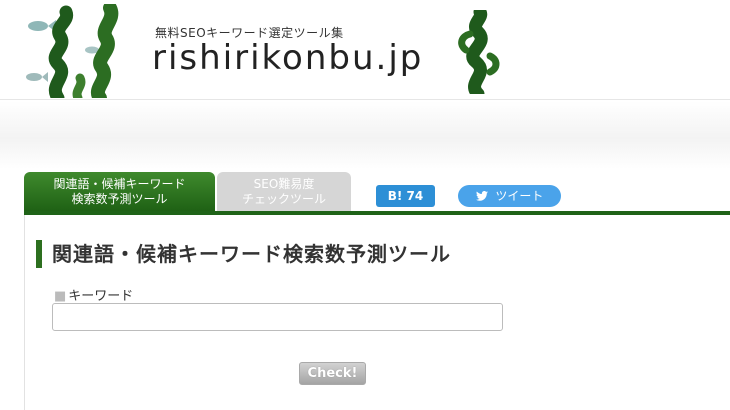 This screenshot has height=410, width=730. What do you see at coordinates (243, 254) in the screenshot?
I see `page-title: 関連語・候補キーワード検索数予測ツール` at bounding box center [243, 254].